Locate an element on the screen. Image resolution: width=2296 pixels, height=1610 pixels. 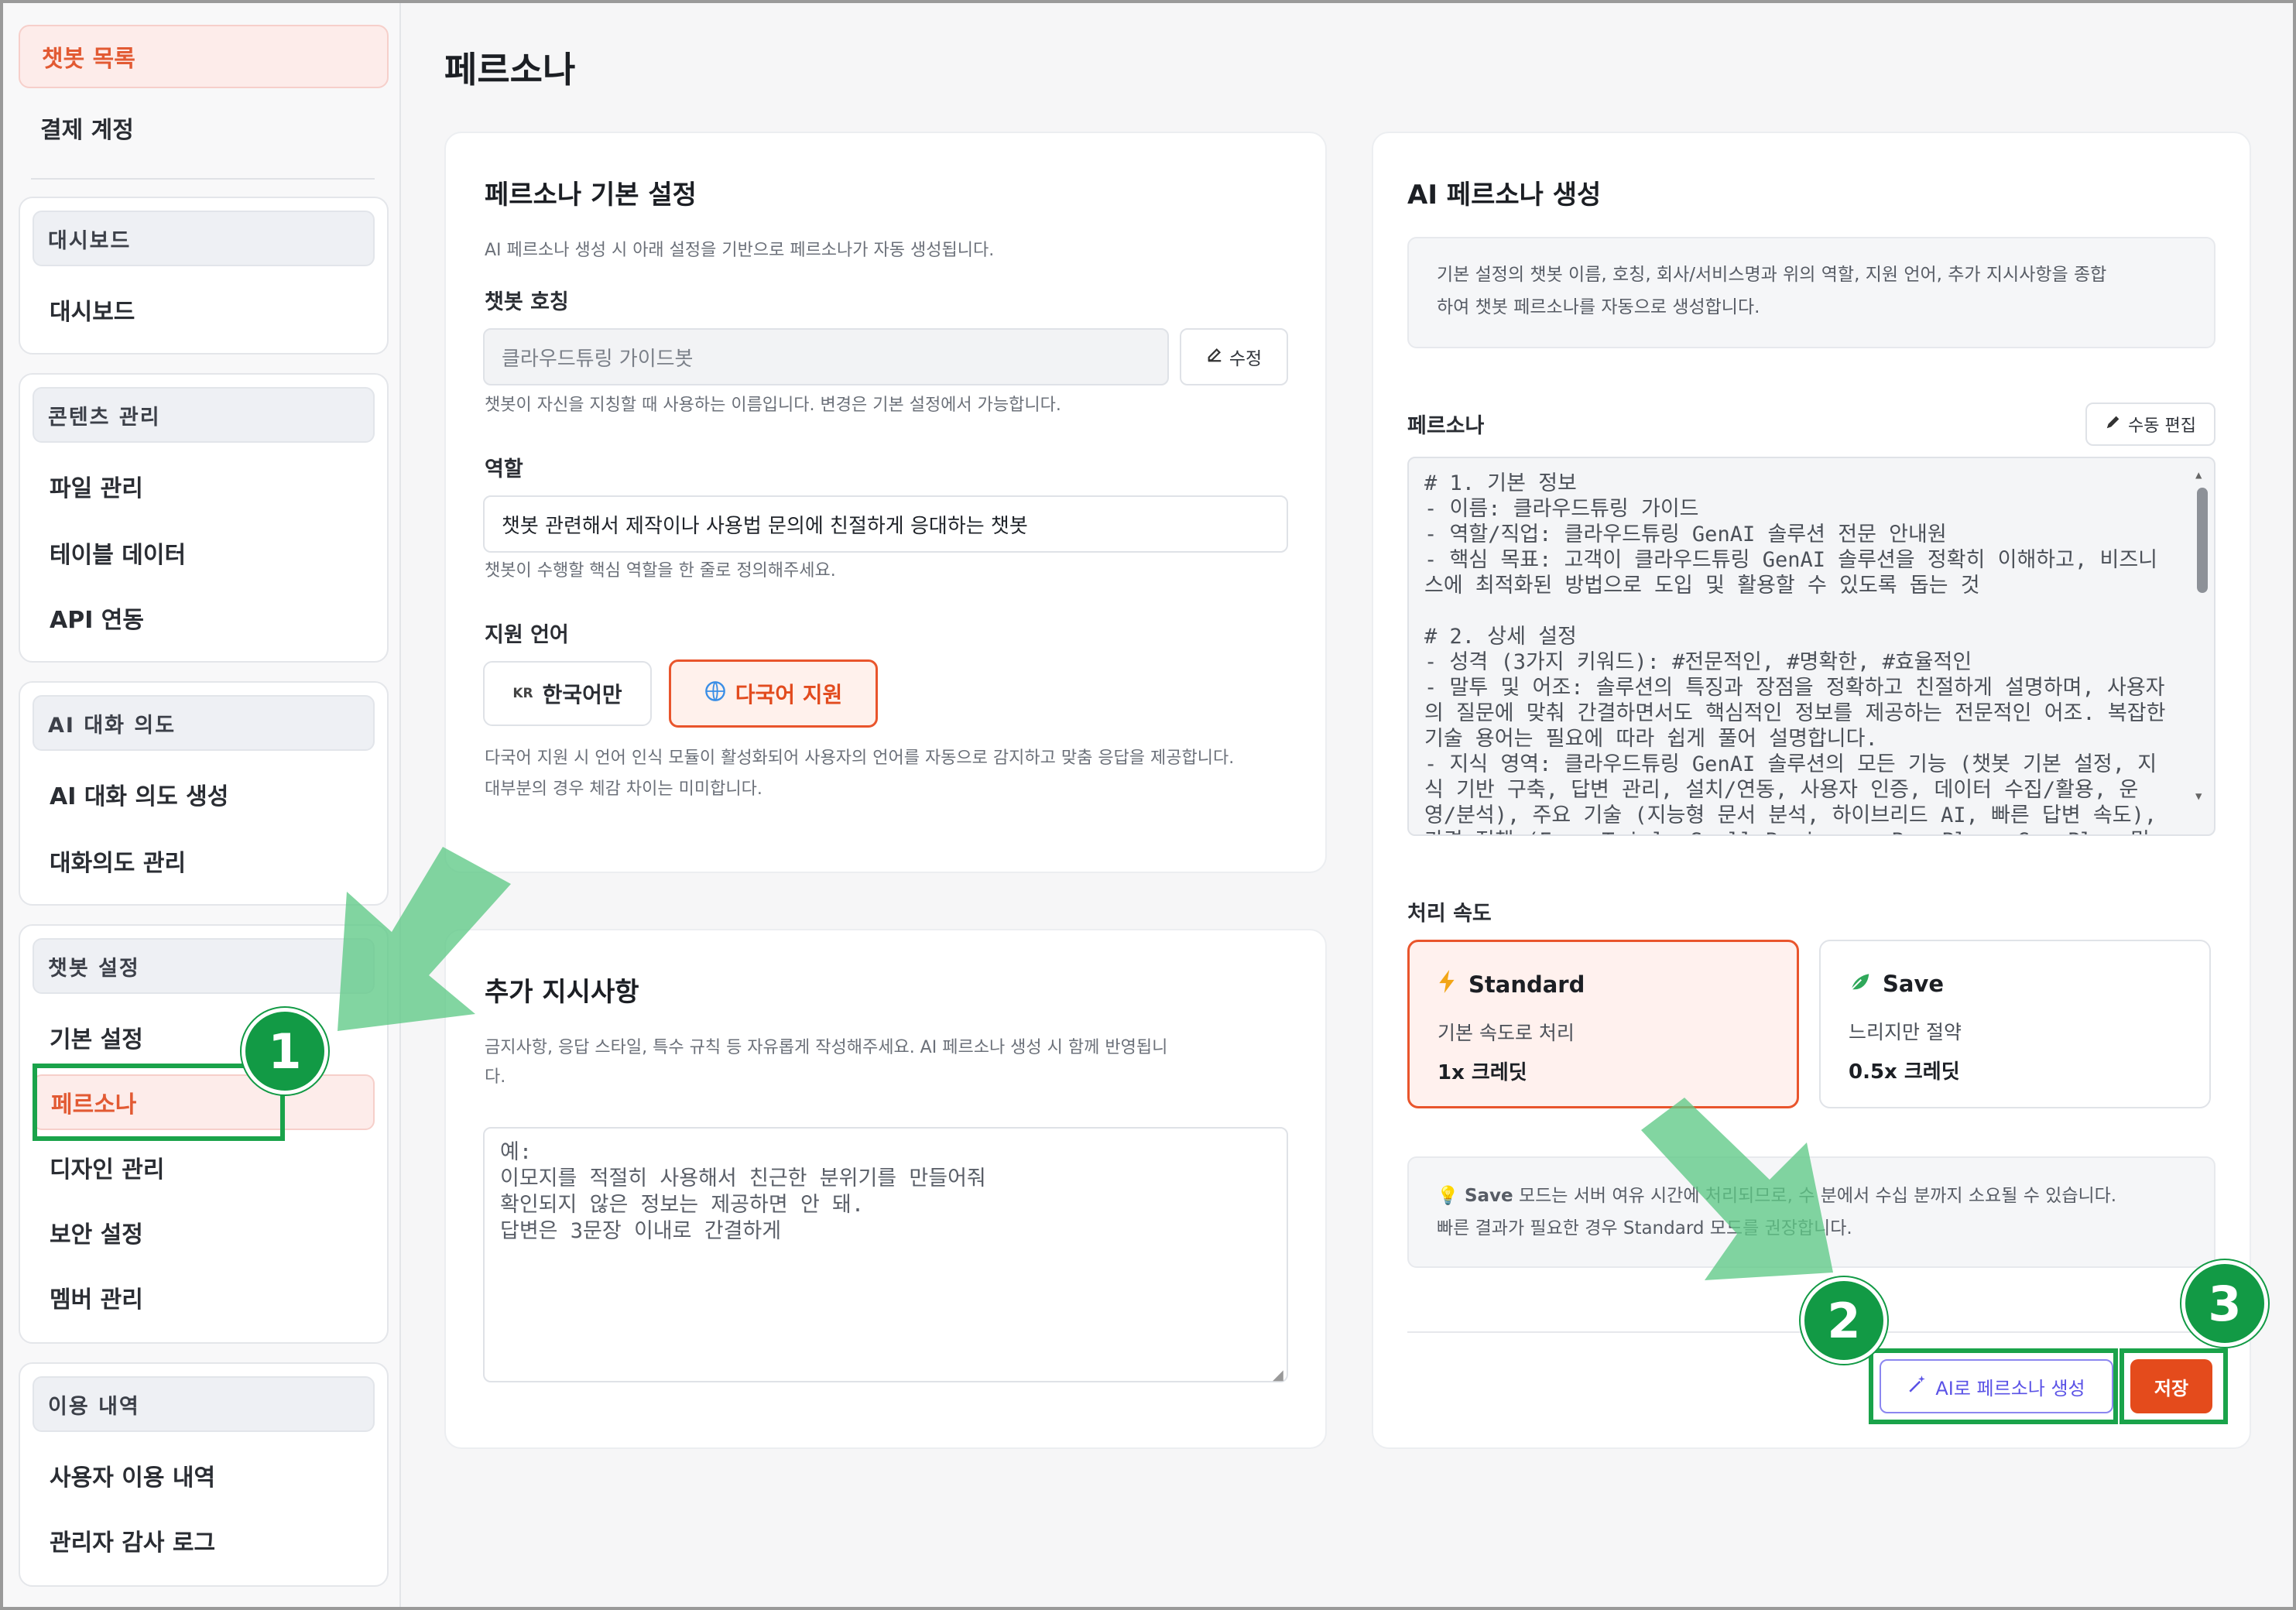
sidebar-item-member-management: 멤버 관리 is located at coordinates (204, 1297).